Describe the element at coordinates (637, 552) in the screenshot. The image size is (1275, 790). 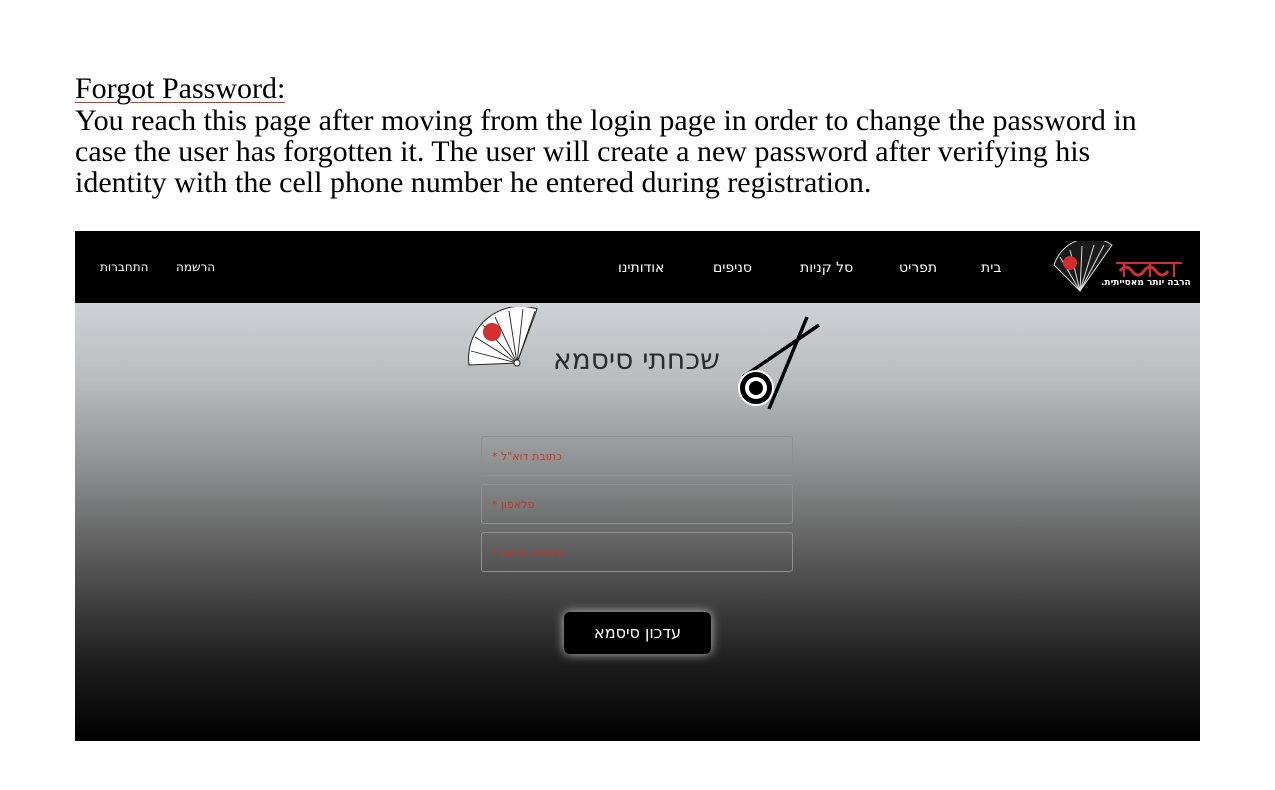
I see `new-password-field: סיסמא חדשה *` at that location.